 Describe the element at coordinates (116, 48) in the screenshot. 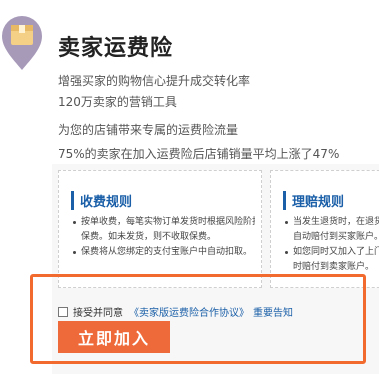

I see `page-title: 卖家运费险` at that location.